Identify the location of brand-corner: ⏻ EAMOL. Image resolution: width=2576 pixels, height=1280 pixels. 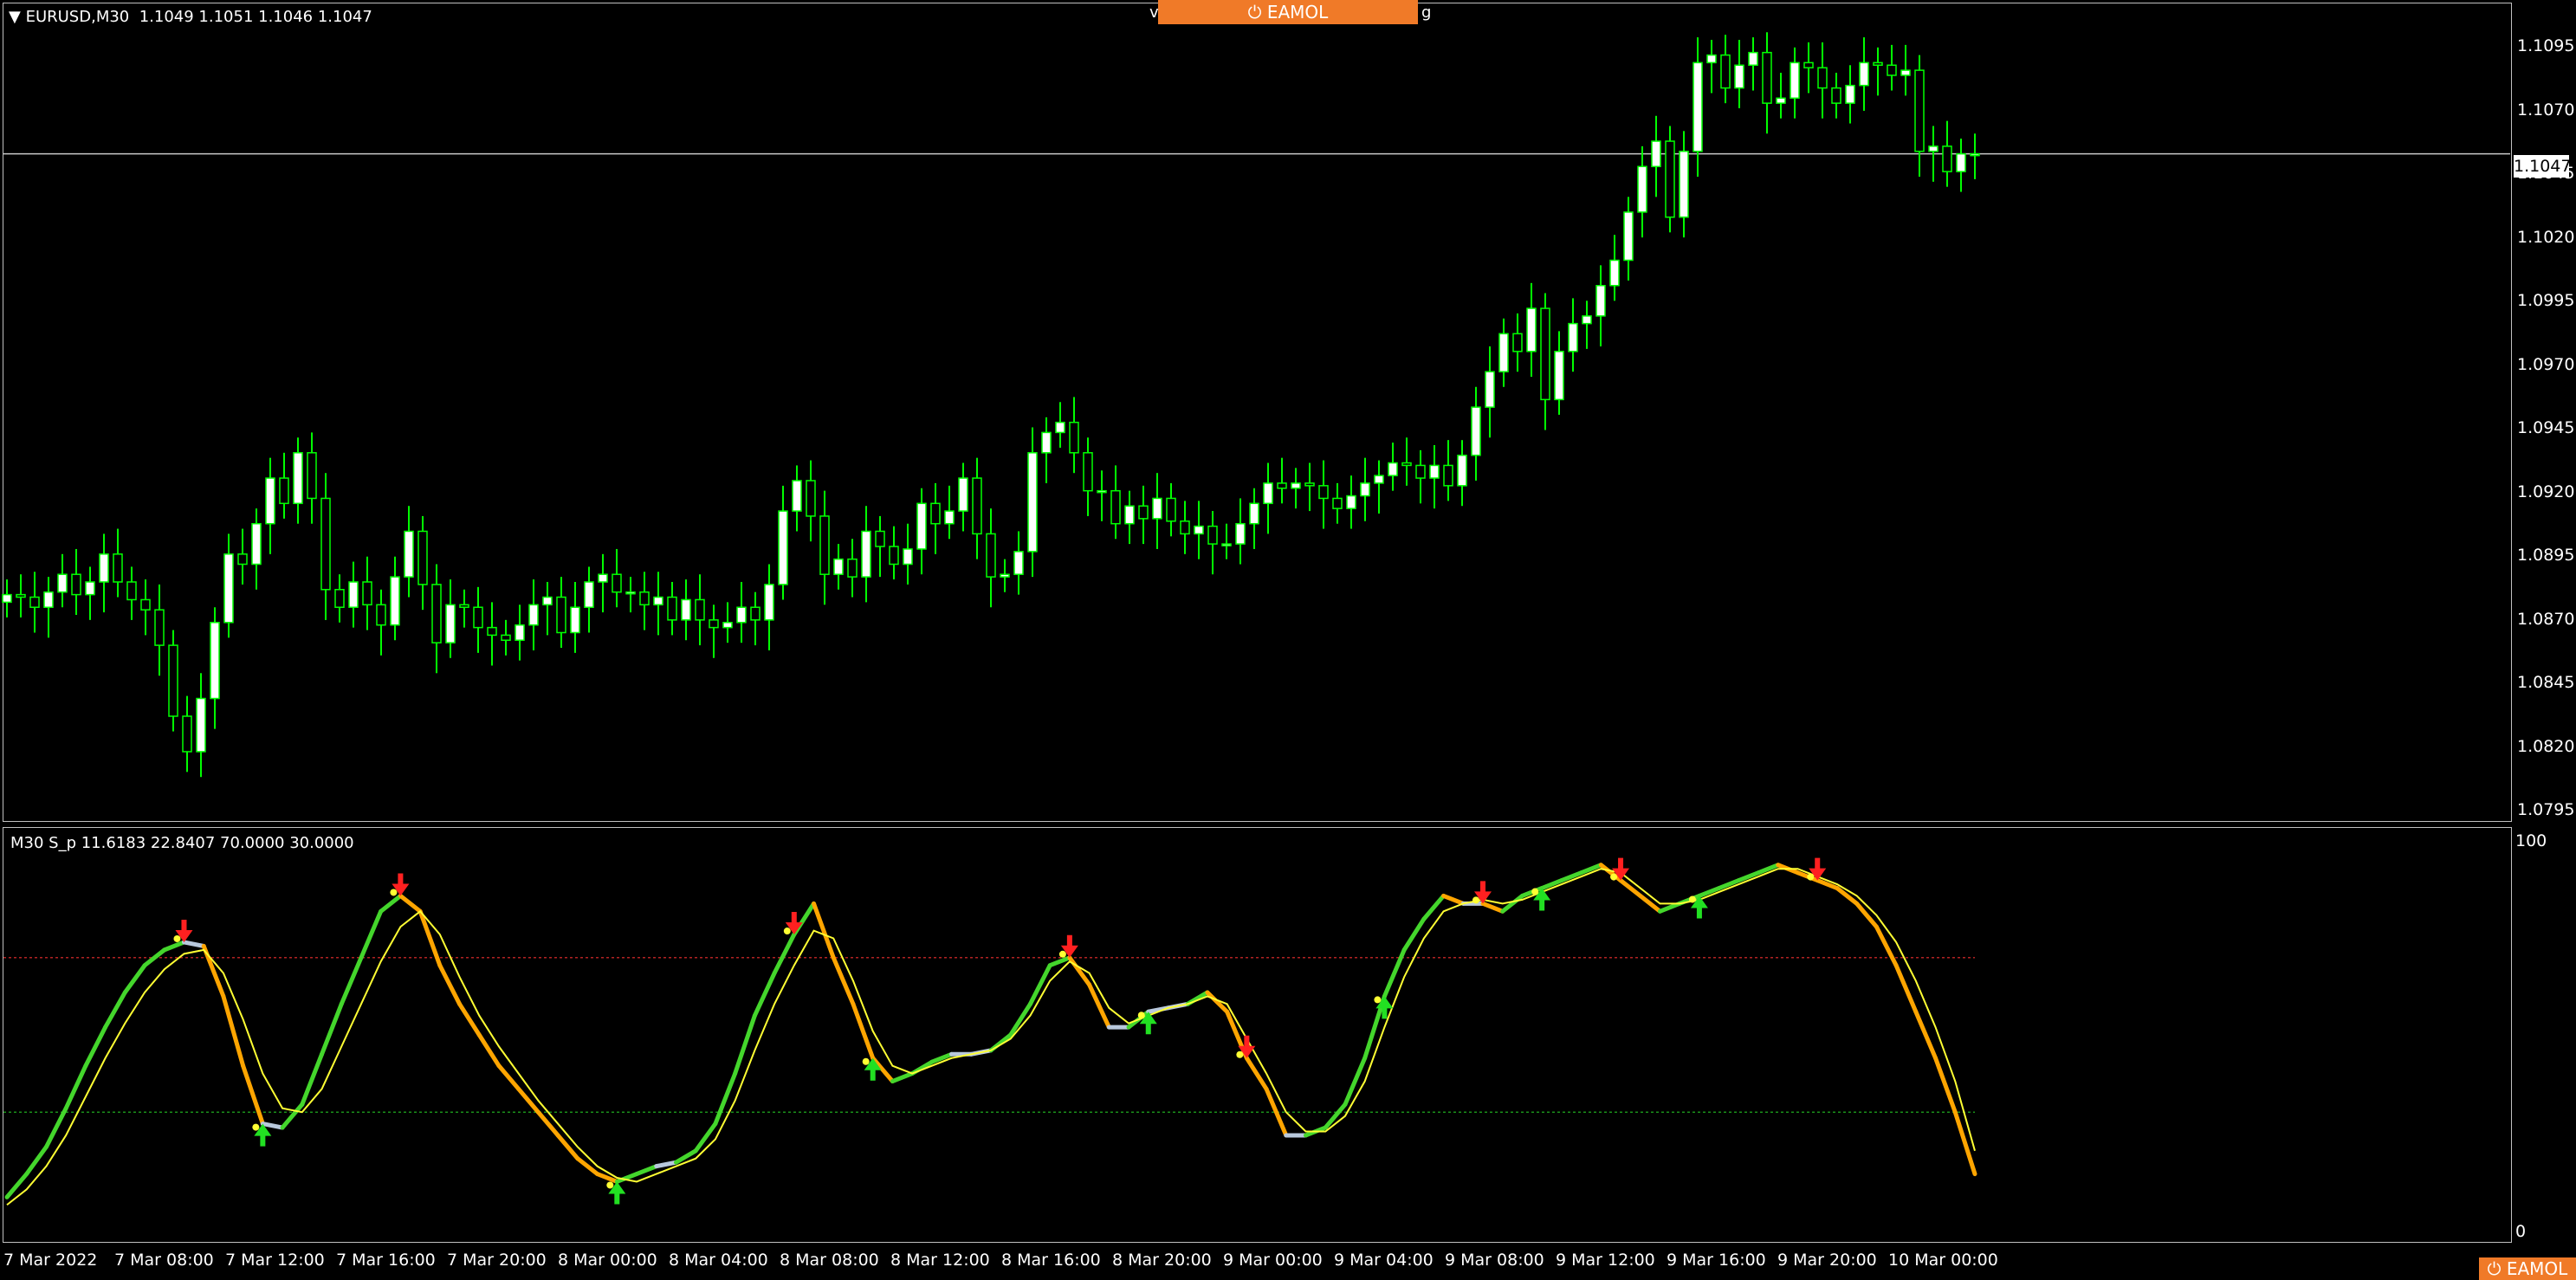
(2527, 1269).